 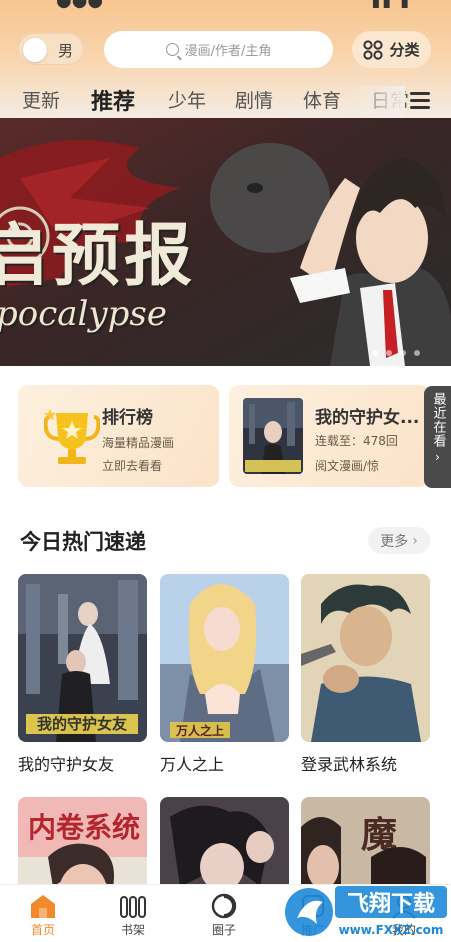 I want to click on cover-text: 我的守护女友, so click(x=82, y=724).